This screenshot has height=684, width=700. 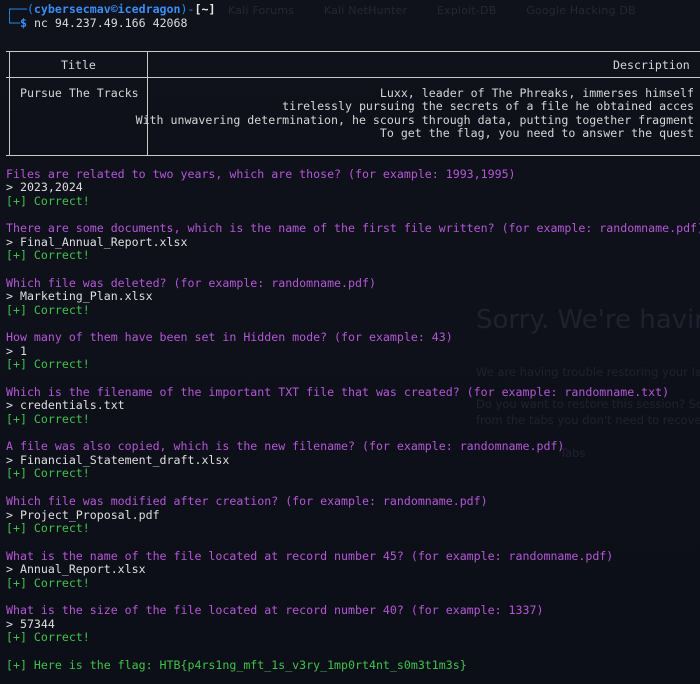 I want to click on ghost-tab: Exploit-DB, so click(x=466, y=10).